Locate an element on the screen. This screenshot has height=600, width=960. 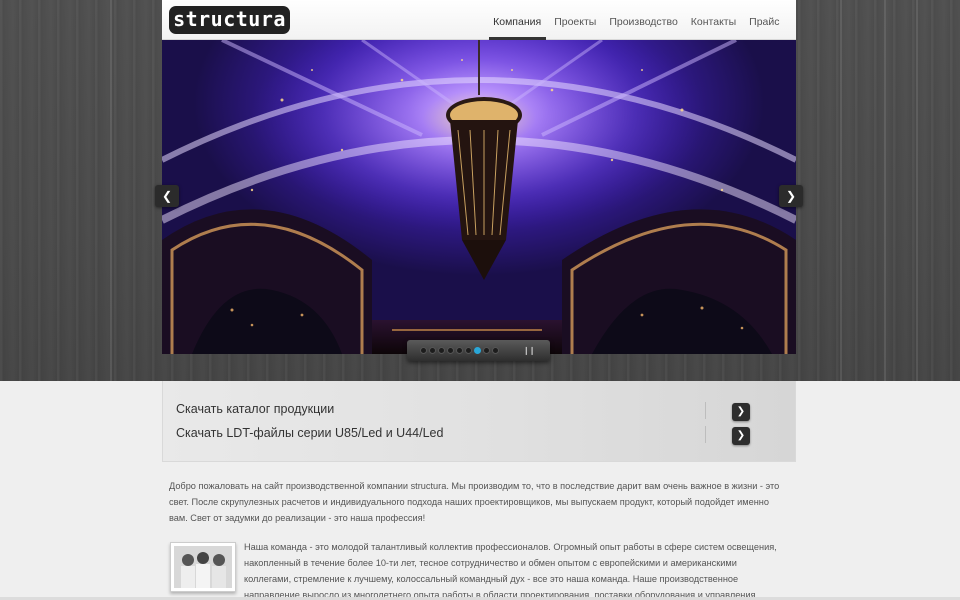
team-image is located at coordinates (203, 567).